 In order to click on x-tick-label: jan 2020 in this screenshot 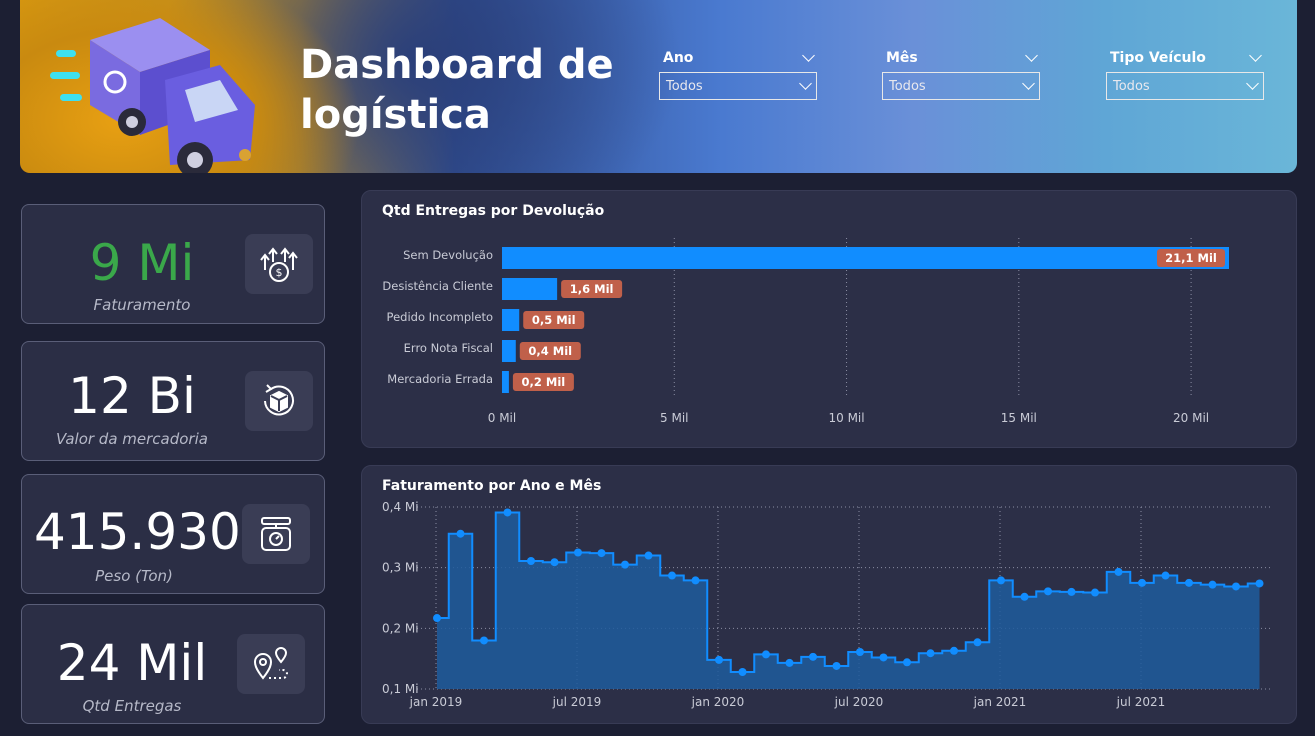, I will do `click(718, 702)`.